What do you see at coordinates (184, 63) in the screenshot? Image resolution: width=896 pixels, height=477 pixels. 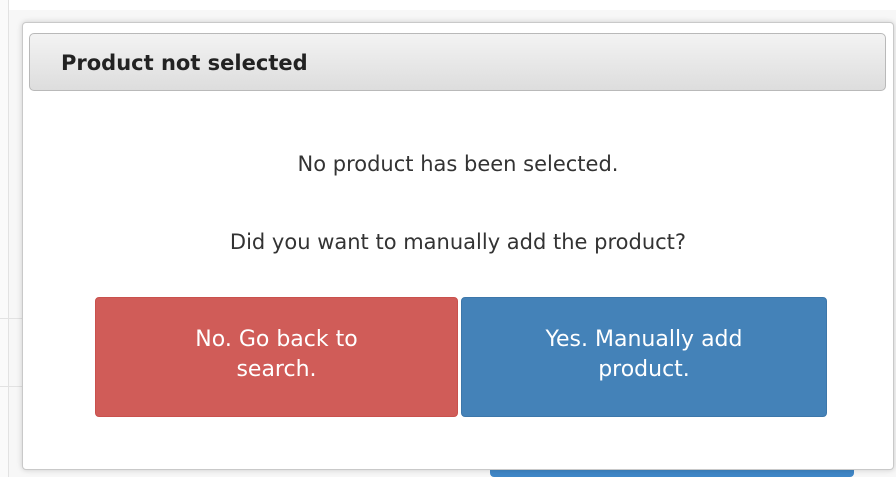 I see `dialog-title: Product not selected` at bounding box center [184, 63].